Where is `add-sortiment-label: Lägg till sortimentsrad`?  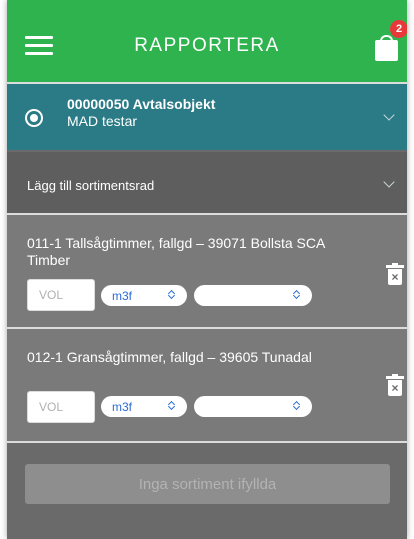 add-sortiment-label: Lägg till sortimentsrad is located at coordinates (91, 185).